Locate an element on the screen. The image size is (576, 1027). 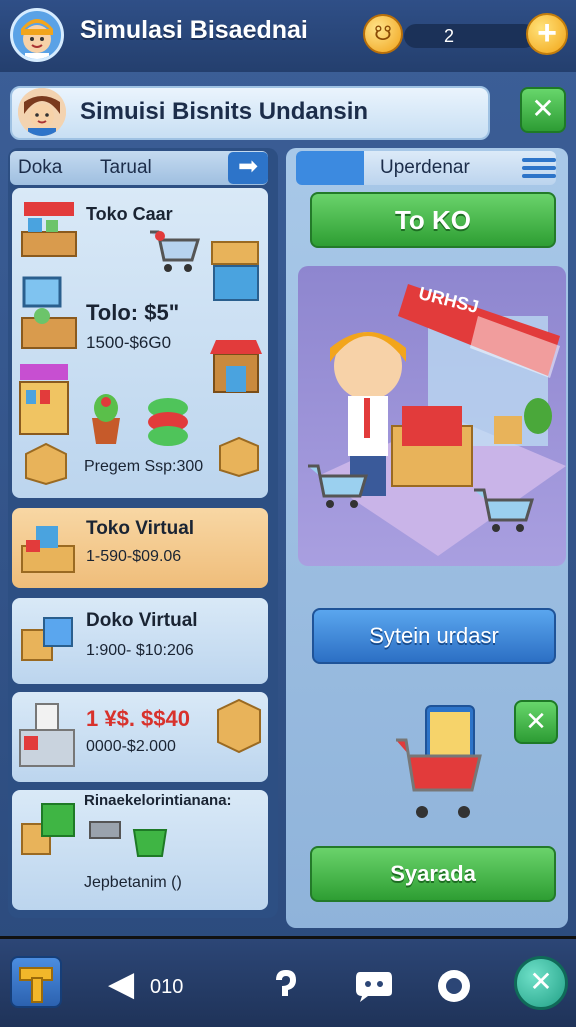
app-title: Simulasi Bisaednai is located at coordinates (194, 30).